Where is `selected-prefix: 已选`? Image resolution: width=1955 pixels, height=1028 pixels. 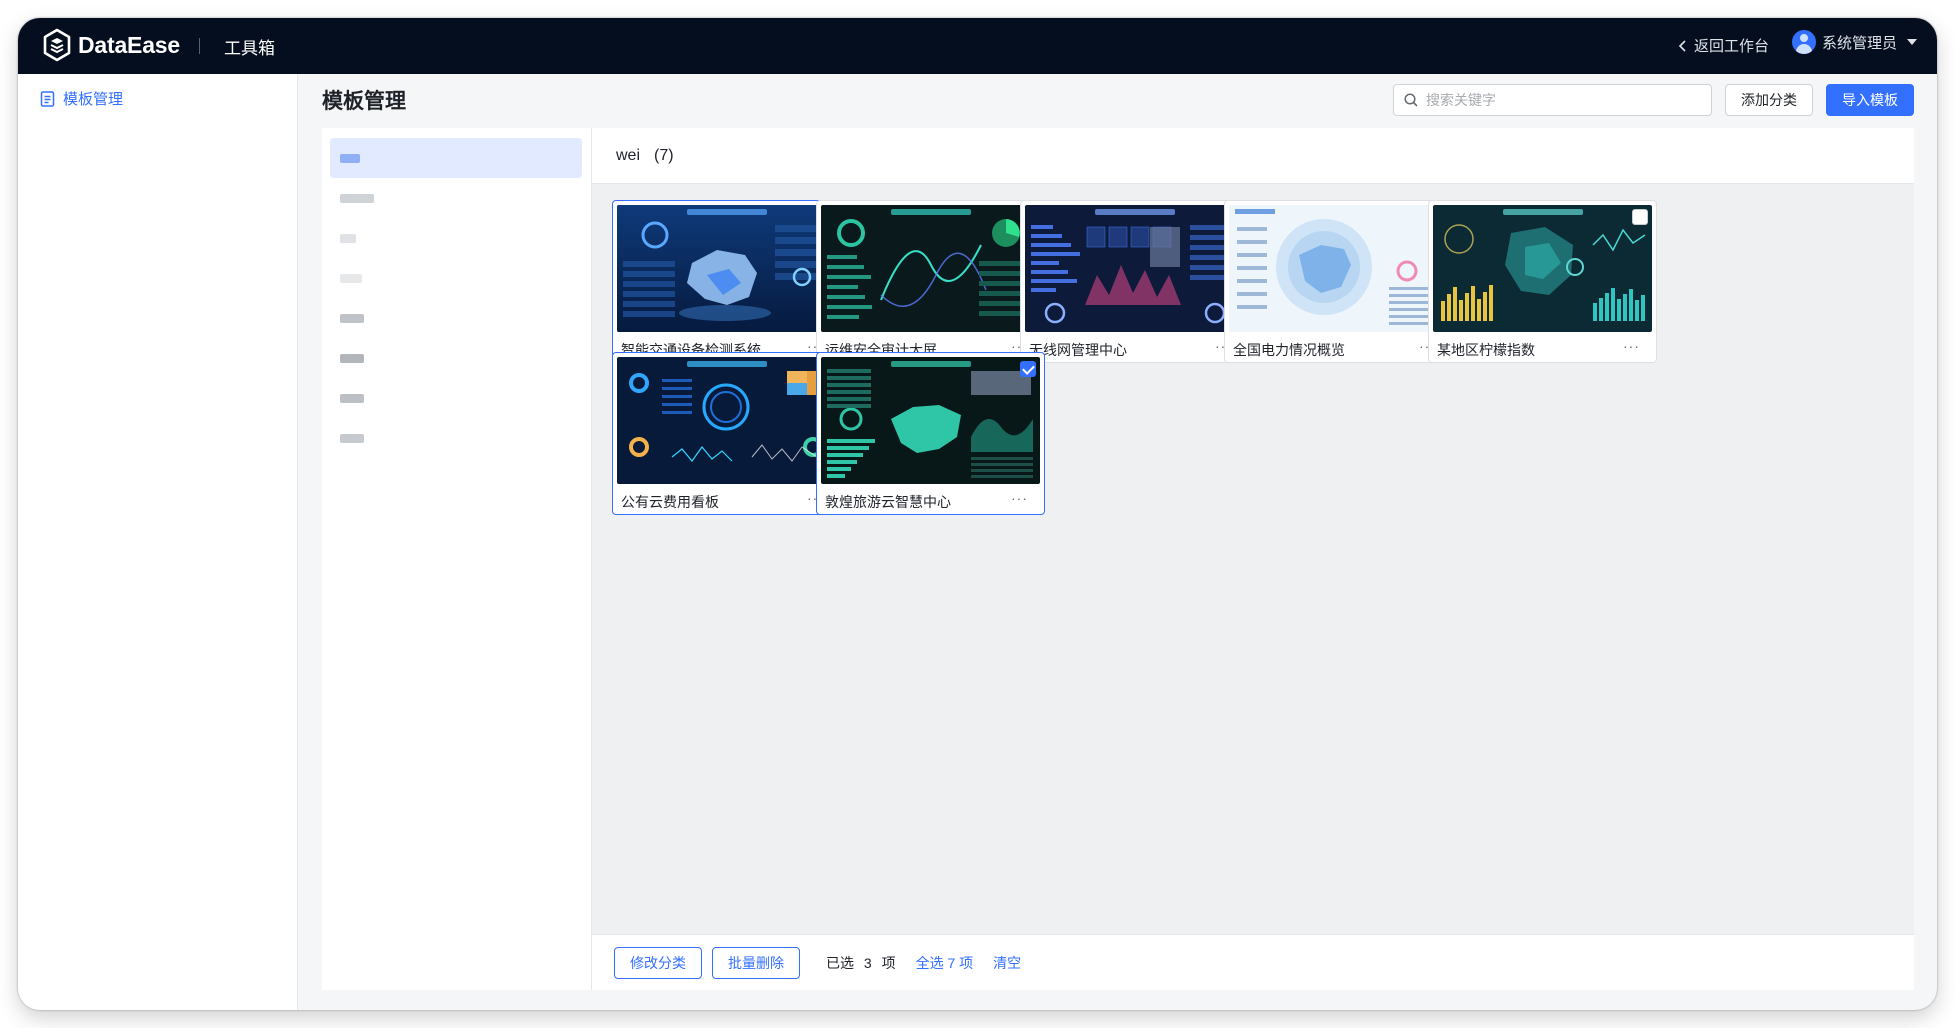
selected-prefix: 已选 is located at coordinates (840, 962).